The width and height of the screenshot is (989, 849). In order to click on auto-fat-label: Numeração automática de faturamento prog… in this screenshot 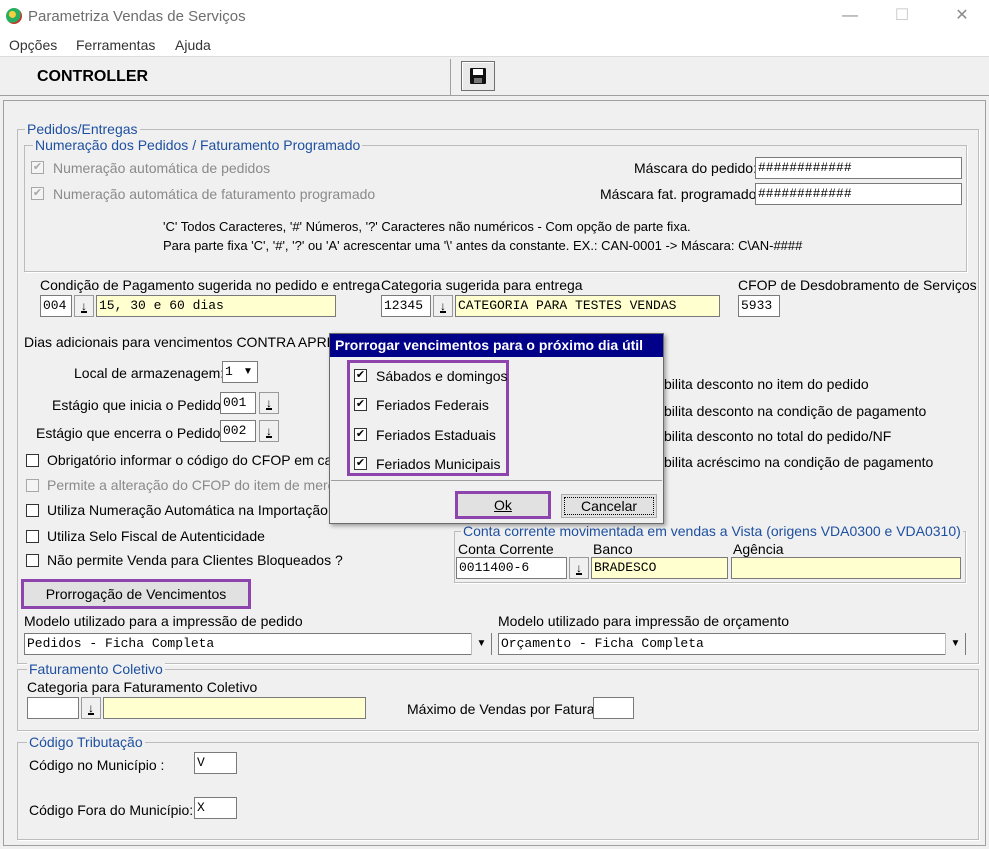, I will do `click(214, 194)`.